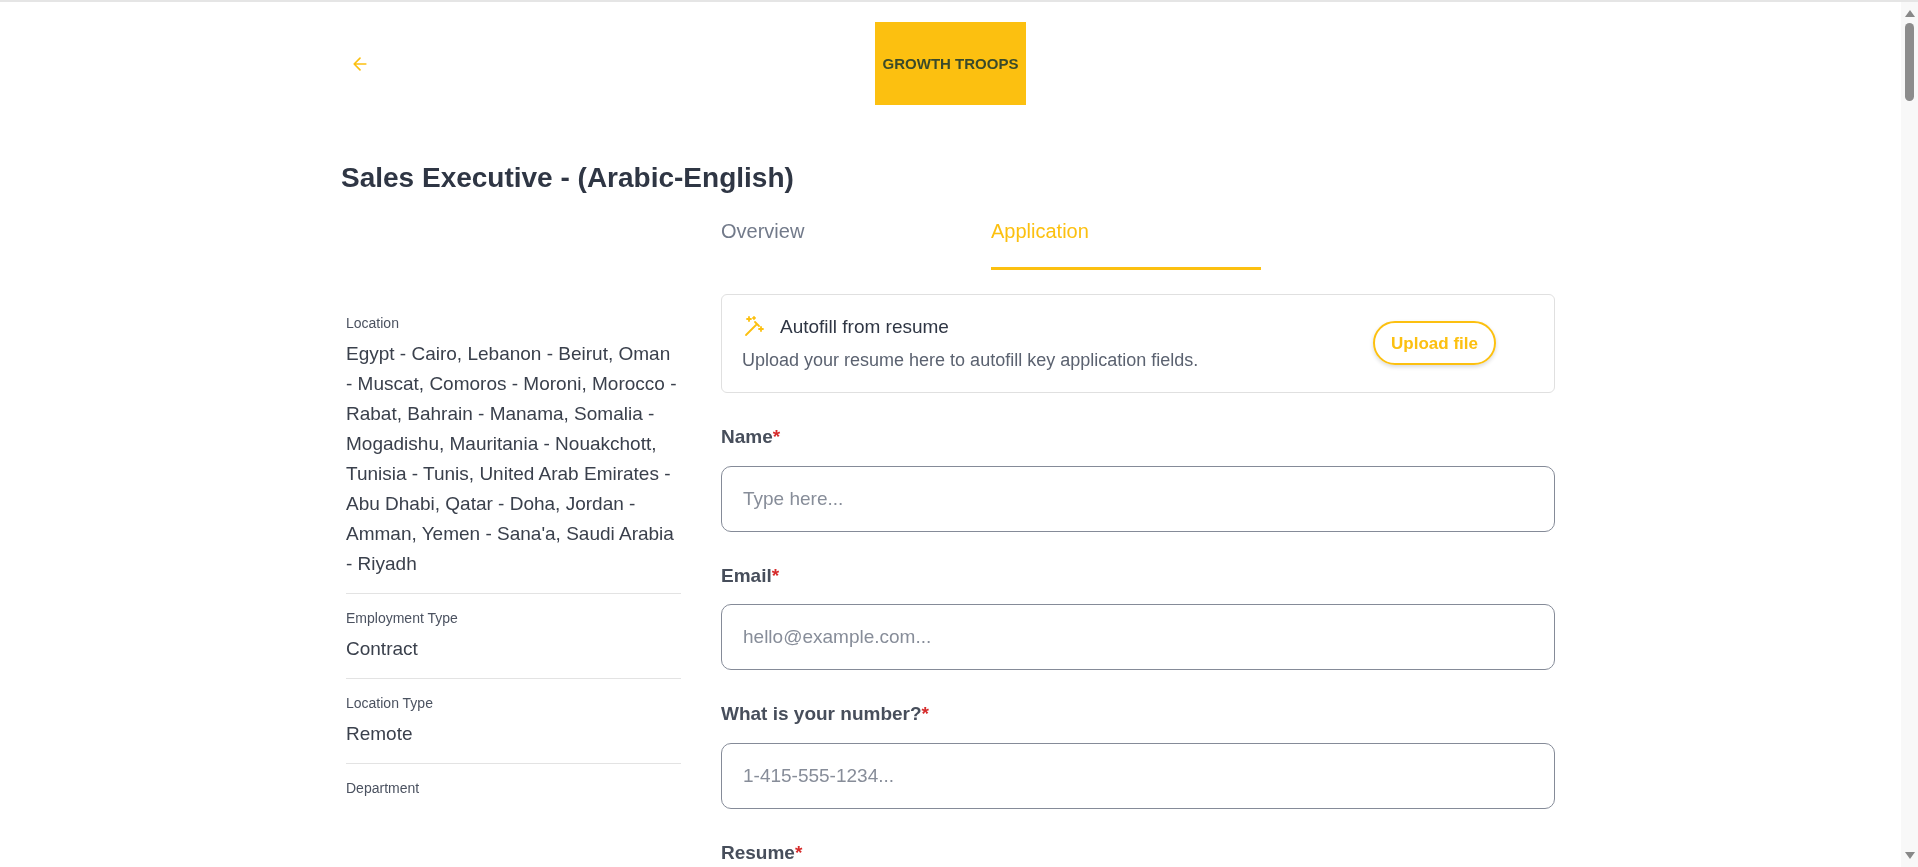 The width and height of the screenshot is (1918, 867). Describe the element at coordinates (1909, 13) in the screenshot. I see `scroll-up-arrow-icon` at that location.